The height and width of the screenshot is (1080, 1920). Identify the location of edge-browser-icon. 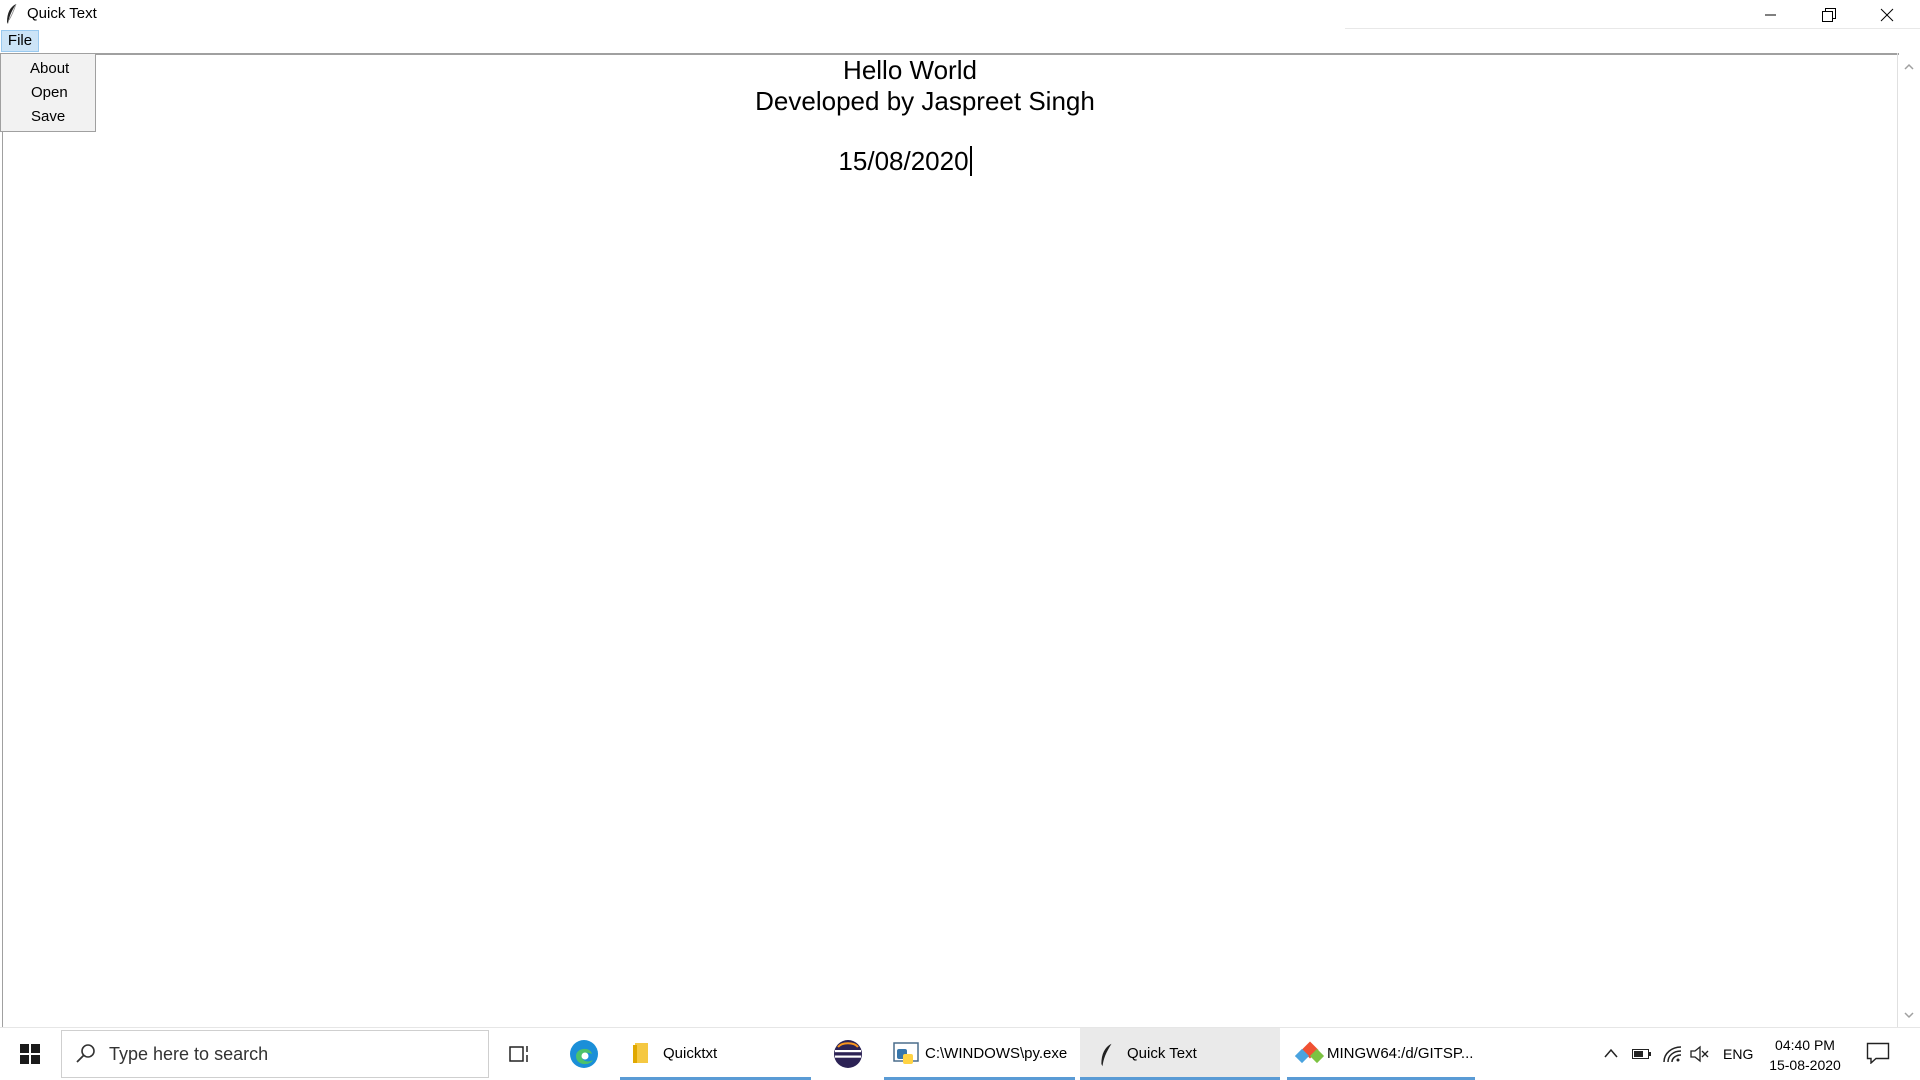
(584, 1054).